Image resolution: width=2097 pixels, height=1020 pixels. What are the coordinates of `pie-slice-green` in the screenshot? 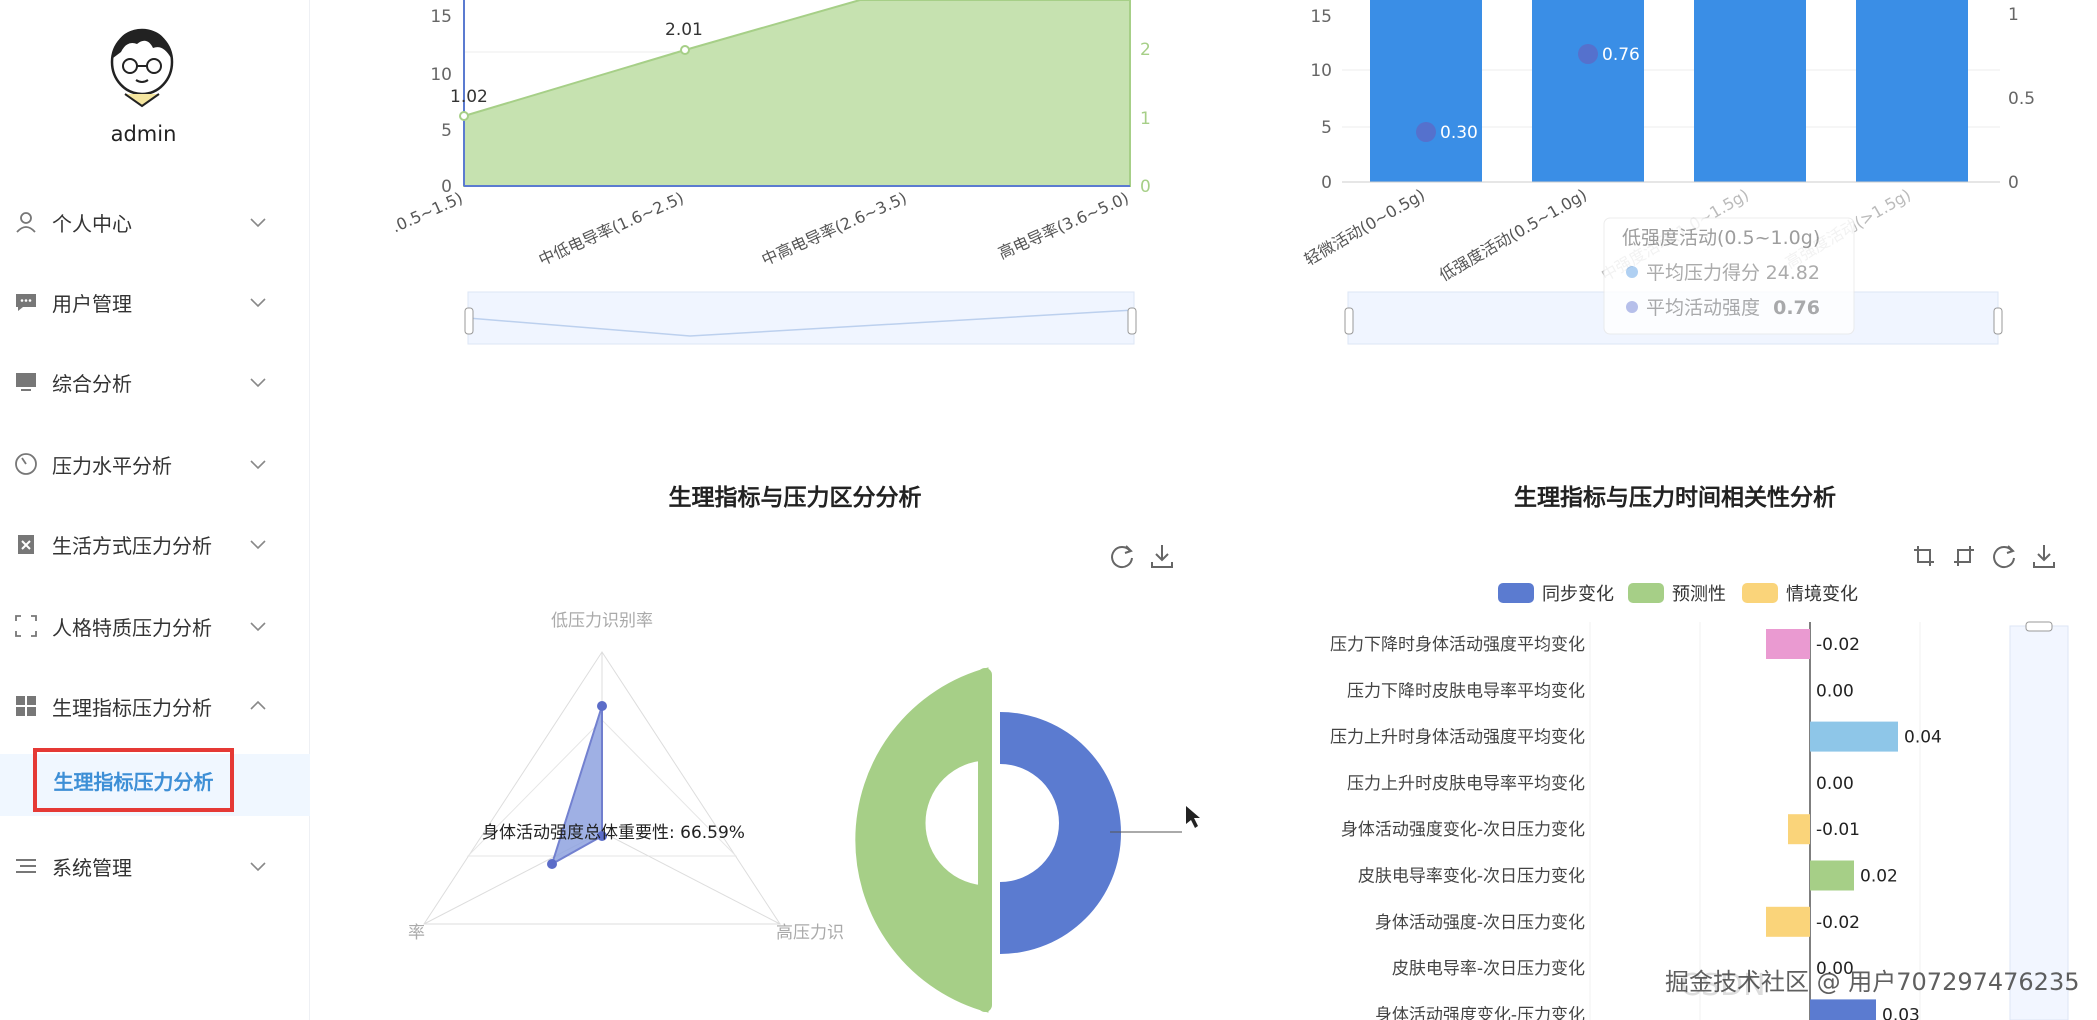 It's located at (922, 840).